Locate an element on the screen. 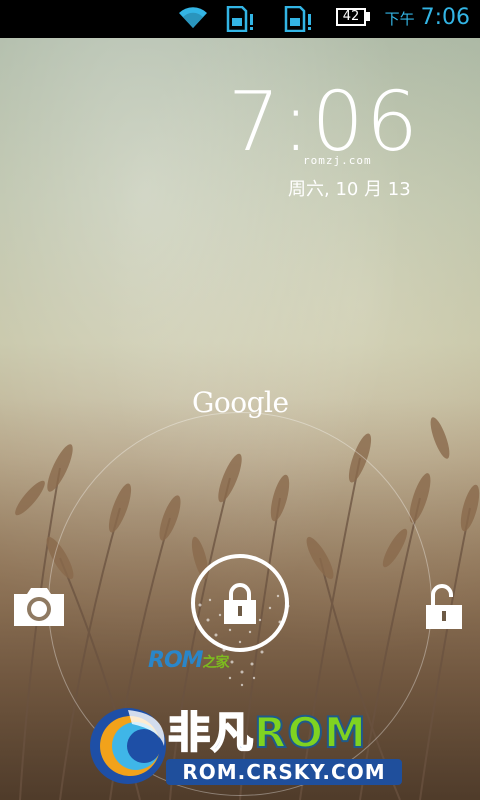 Image resolution: width=480 pixels, height=800 pixels. lockscreen-clock: 7:06 is located at coordinates (323, 122).